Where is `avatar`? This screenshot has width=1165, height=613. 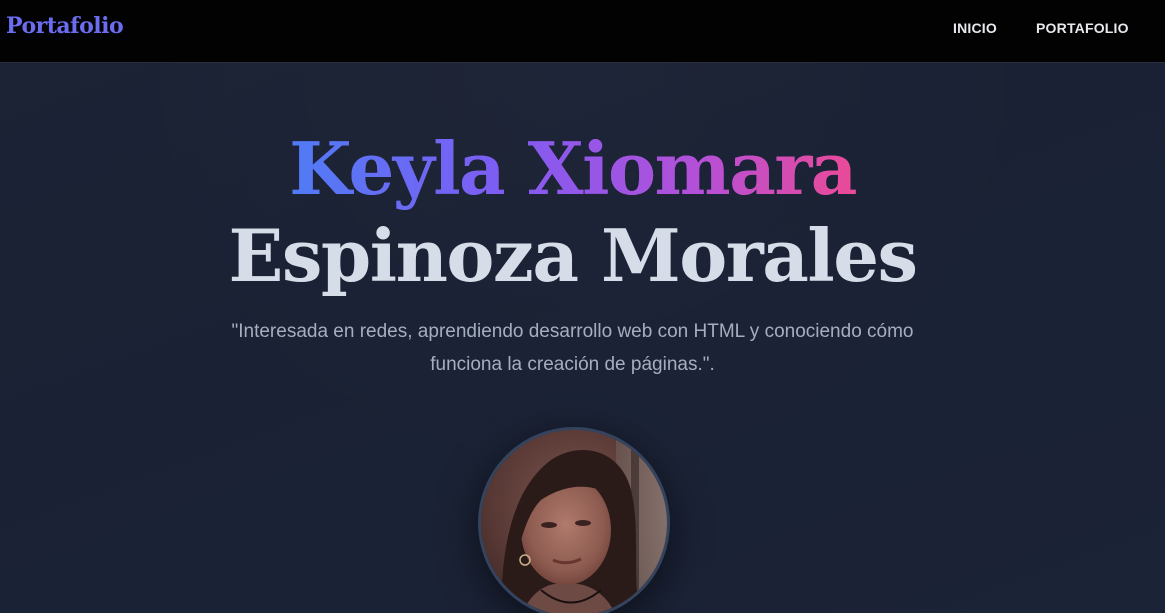
avatar is located at coordinates (574, 520).